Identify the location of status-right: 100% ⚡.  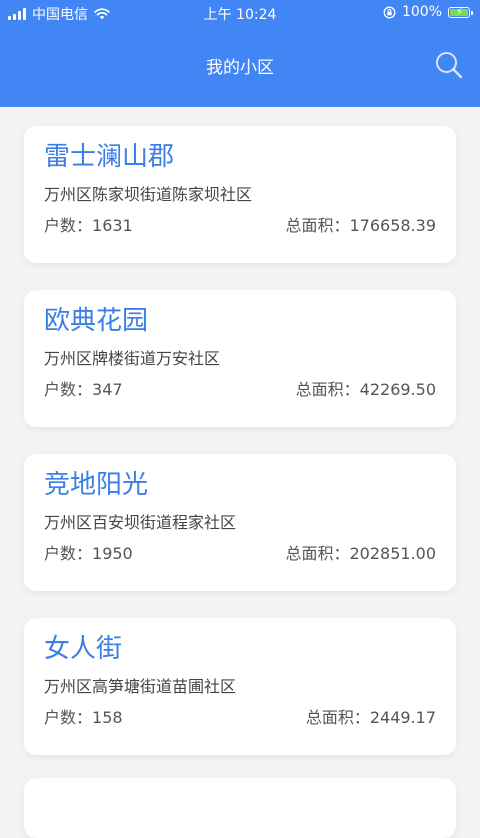
(428, 12).